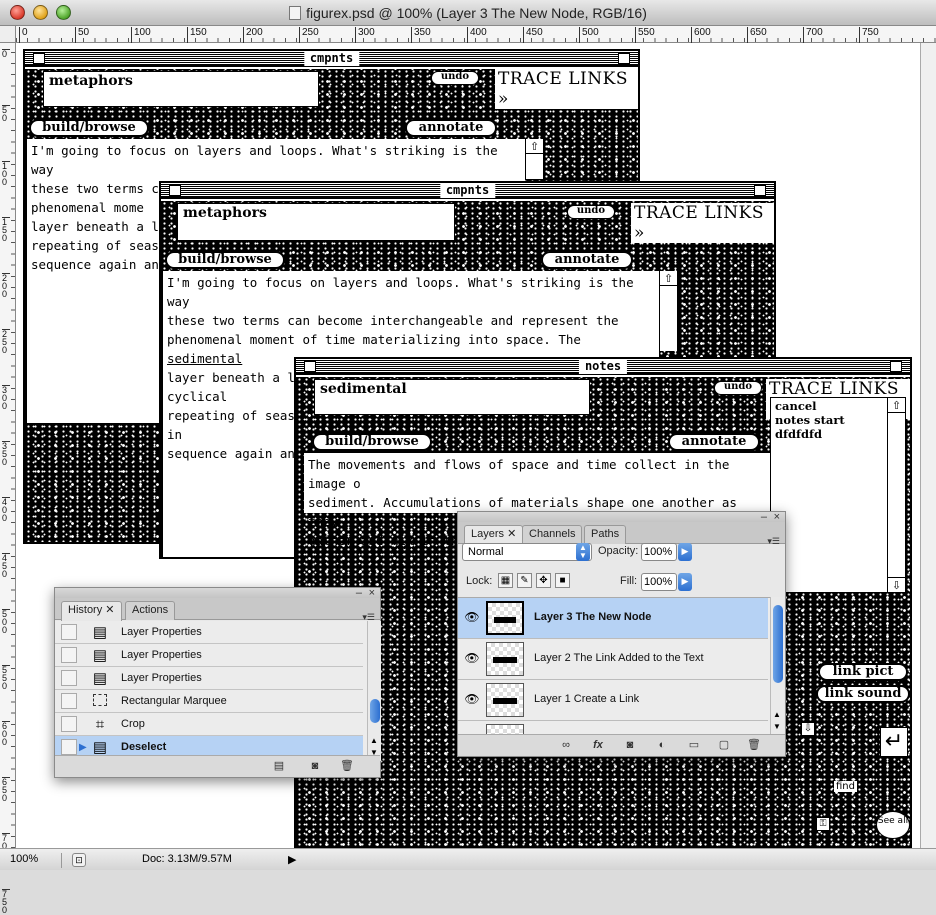 The width and height of the screenshot is (936, 915). Describe the element at coordinates (838, 420) in the screenshot. I see `links-list-item: notes start` at that location.